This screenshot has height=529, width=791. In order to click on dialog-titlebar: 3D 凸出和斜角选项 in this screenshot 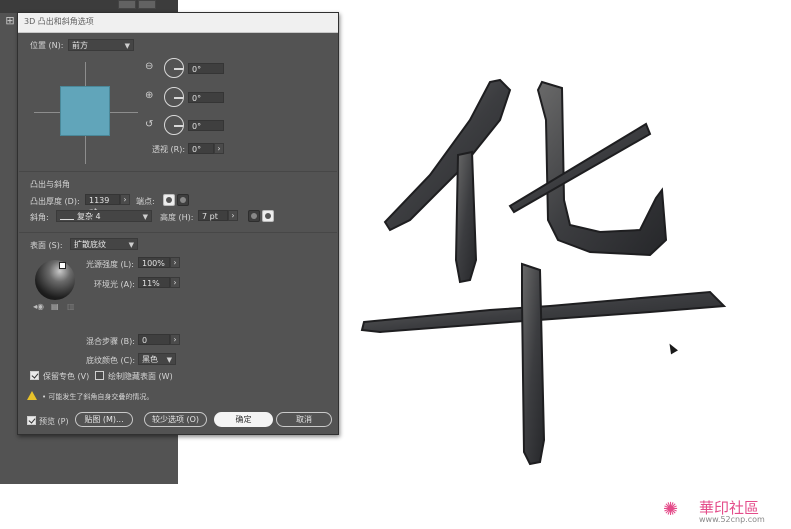, I will do `click(178, 23)`.